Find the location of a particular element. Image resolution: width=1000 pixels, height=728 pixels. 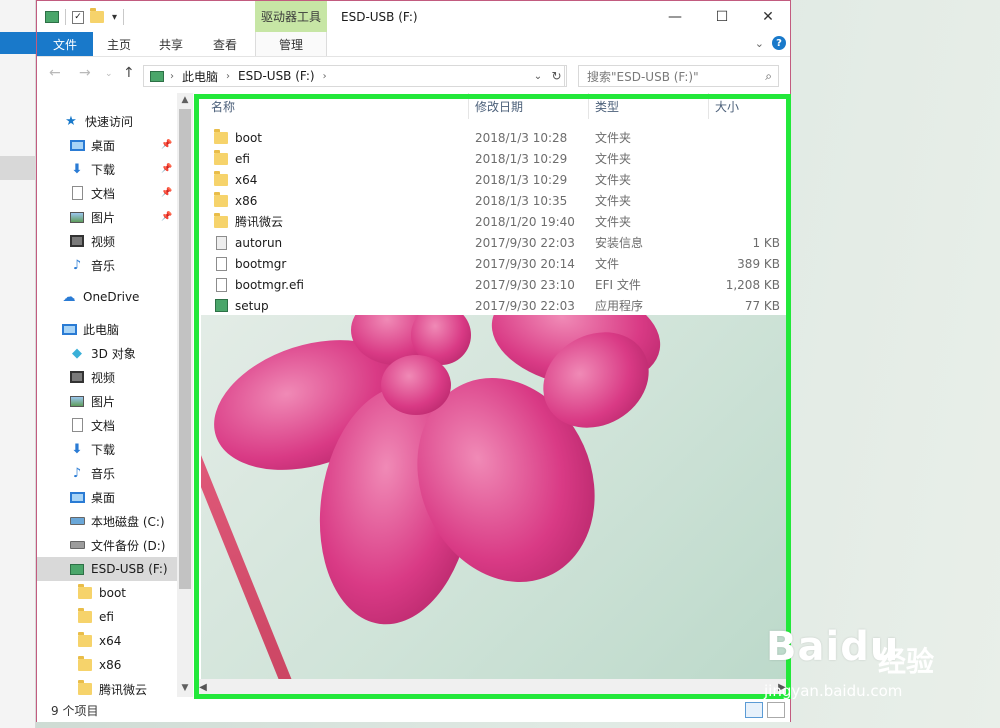

file-row: efi 2018/1/3 10:29 文件夹 is located at coordinates (492, 158).